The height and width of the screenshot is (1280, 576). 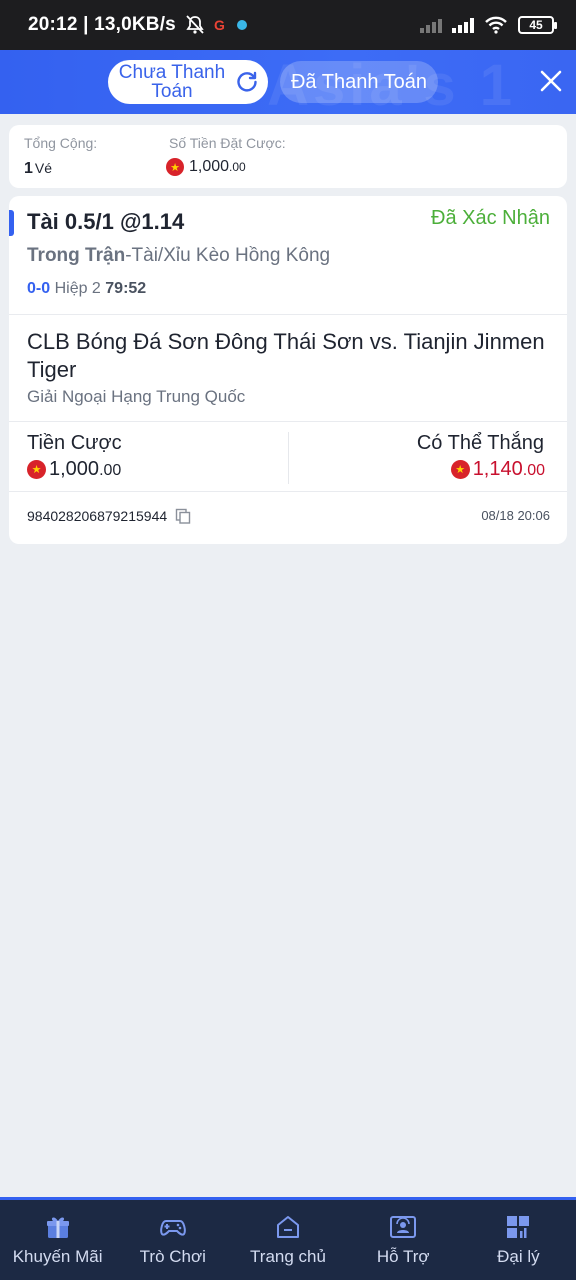 What do you see at coordinates (518, 1227) in the screenshot?
I see `agent-icon` at bounding box center [518, 1227].